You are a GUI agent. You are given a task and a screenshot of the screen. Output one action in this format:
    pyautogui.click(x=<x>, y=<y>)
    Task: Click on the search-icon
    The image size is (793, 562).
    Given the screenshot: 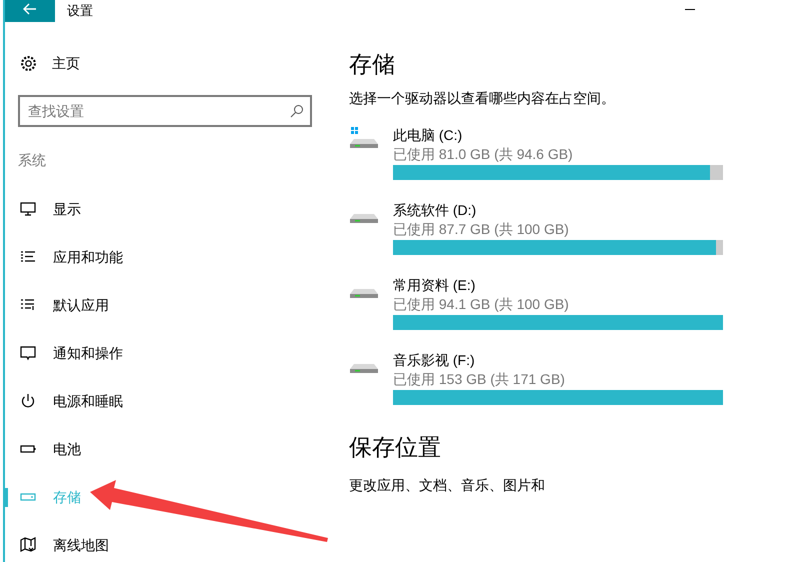 What is the action you would take?
    pyautogui.click(x=297, y=111)
    